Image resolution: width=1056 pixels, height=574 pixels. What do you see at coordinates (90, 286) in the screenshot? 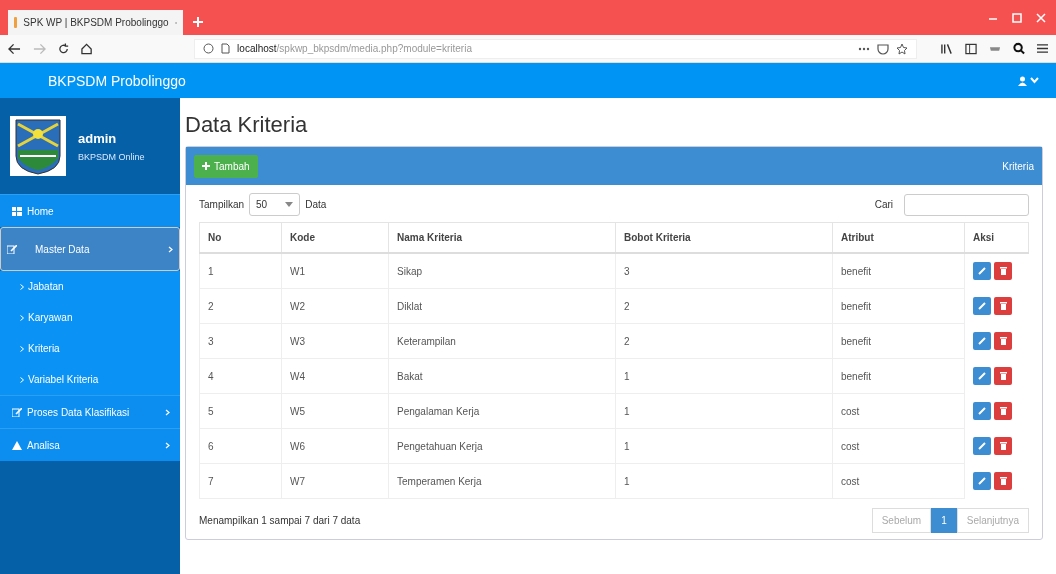
I see `sidebar-subitem: Jabatan` at bounding box center [90, 286].